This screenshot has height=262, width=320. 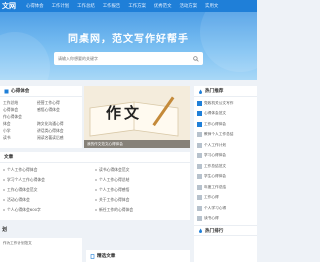 What do you see at coordinates (106, 256) in the screenshot?
I see `featured-title: 精选文章` at bounding box center [106, 256].